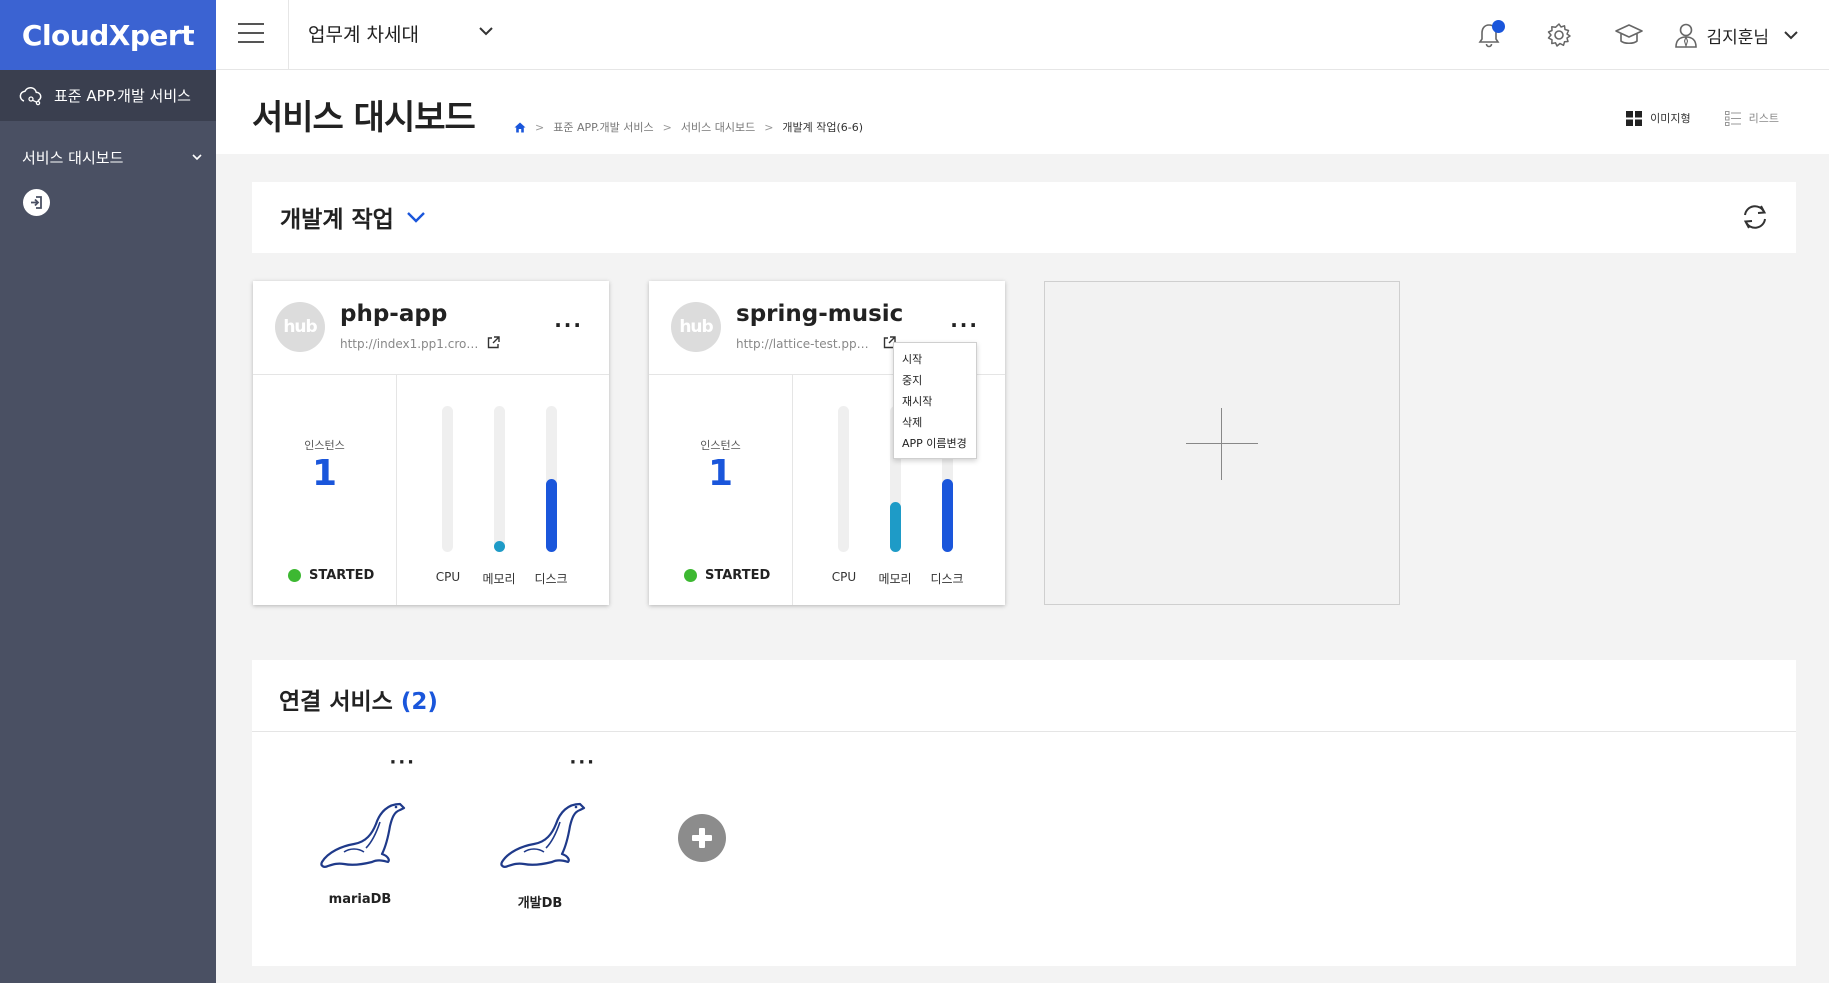 The image size is (1829, 983). I want to click on top-actions: 김지훈님, so click(1641, 35).